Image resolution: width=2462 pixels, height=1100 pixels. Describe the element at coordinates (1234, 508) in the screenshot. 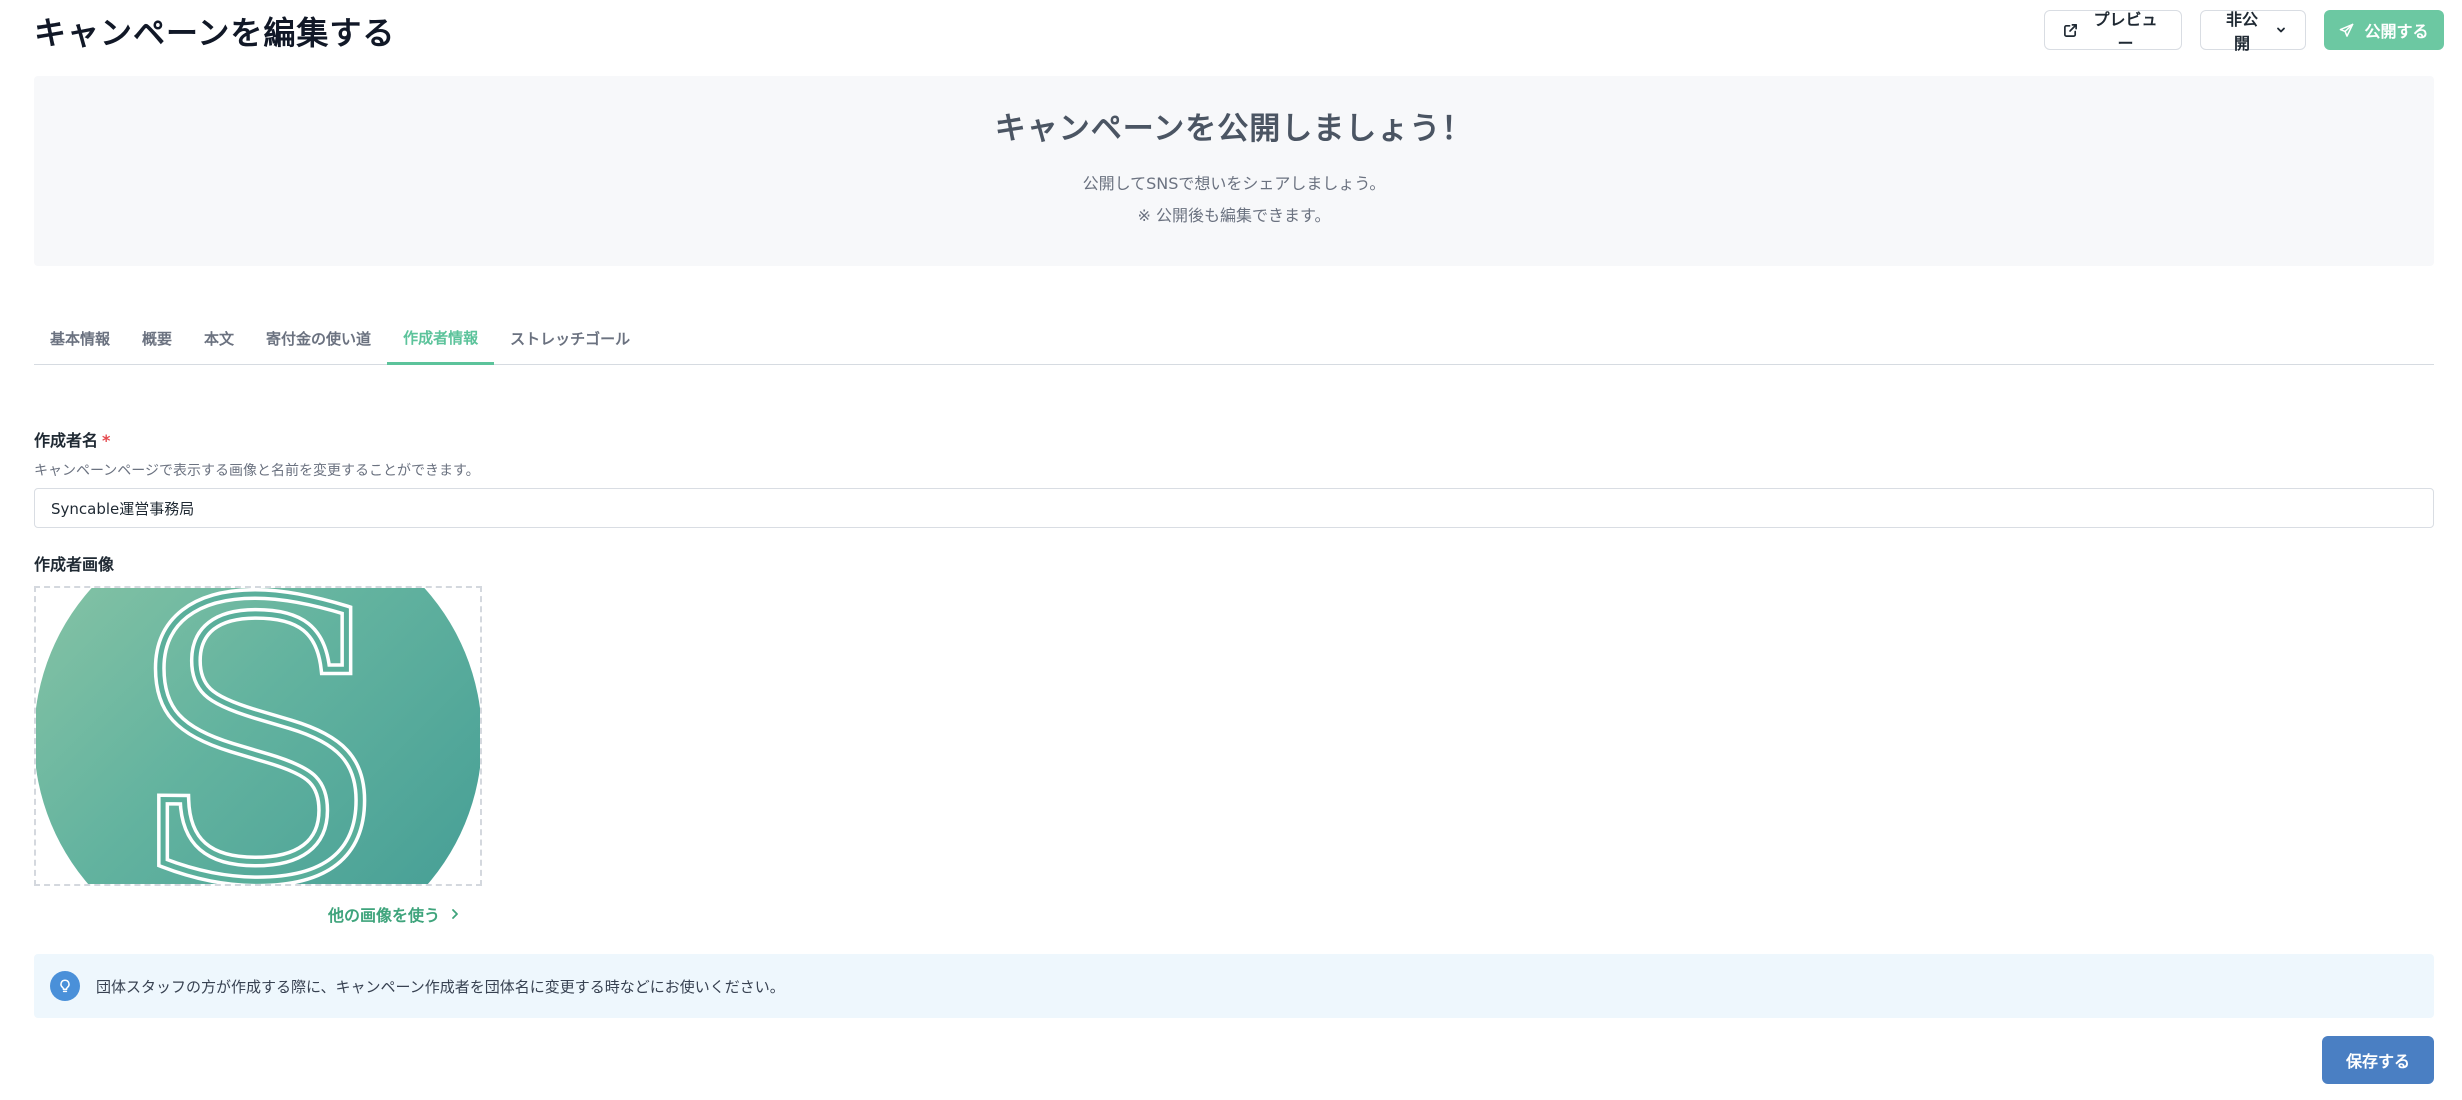

I see `author-name-input` at that location.